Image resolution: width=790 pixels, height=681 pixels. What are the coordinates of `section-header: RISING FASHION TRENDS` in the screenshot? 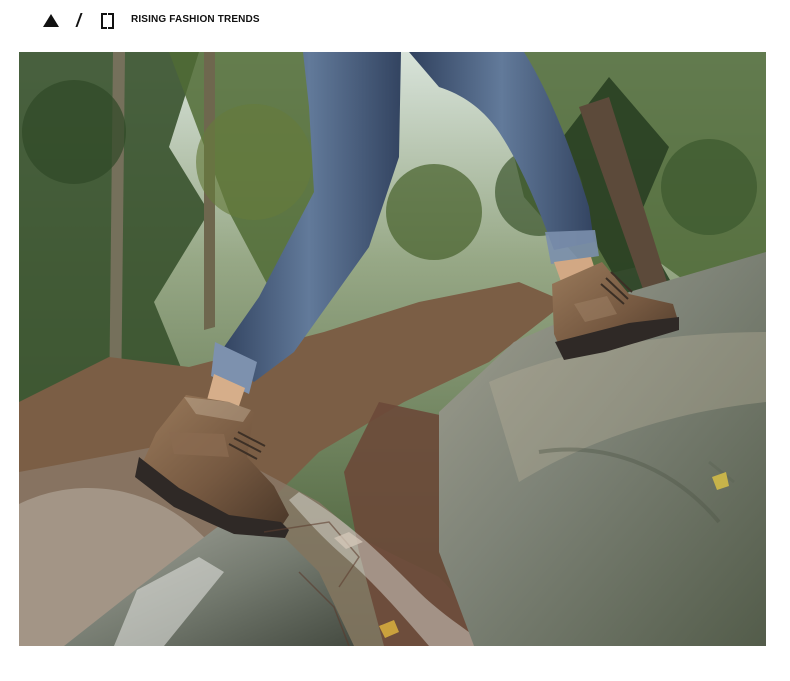 It's located at (151, 20).